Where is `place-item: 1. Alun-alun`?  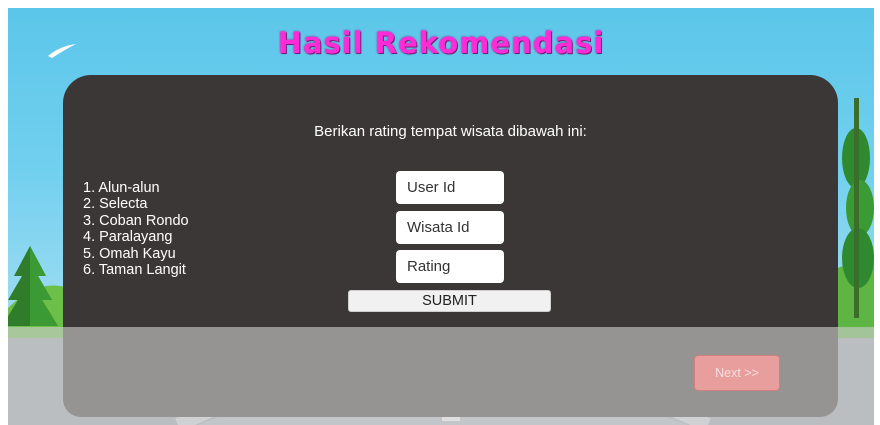 place-item: 1. Alun-alun is located at coordinates (121, 188).